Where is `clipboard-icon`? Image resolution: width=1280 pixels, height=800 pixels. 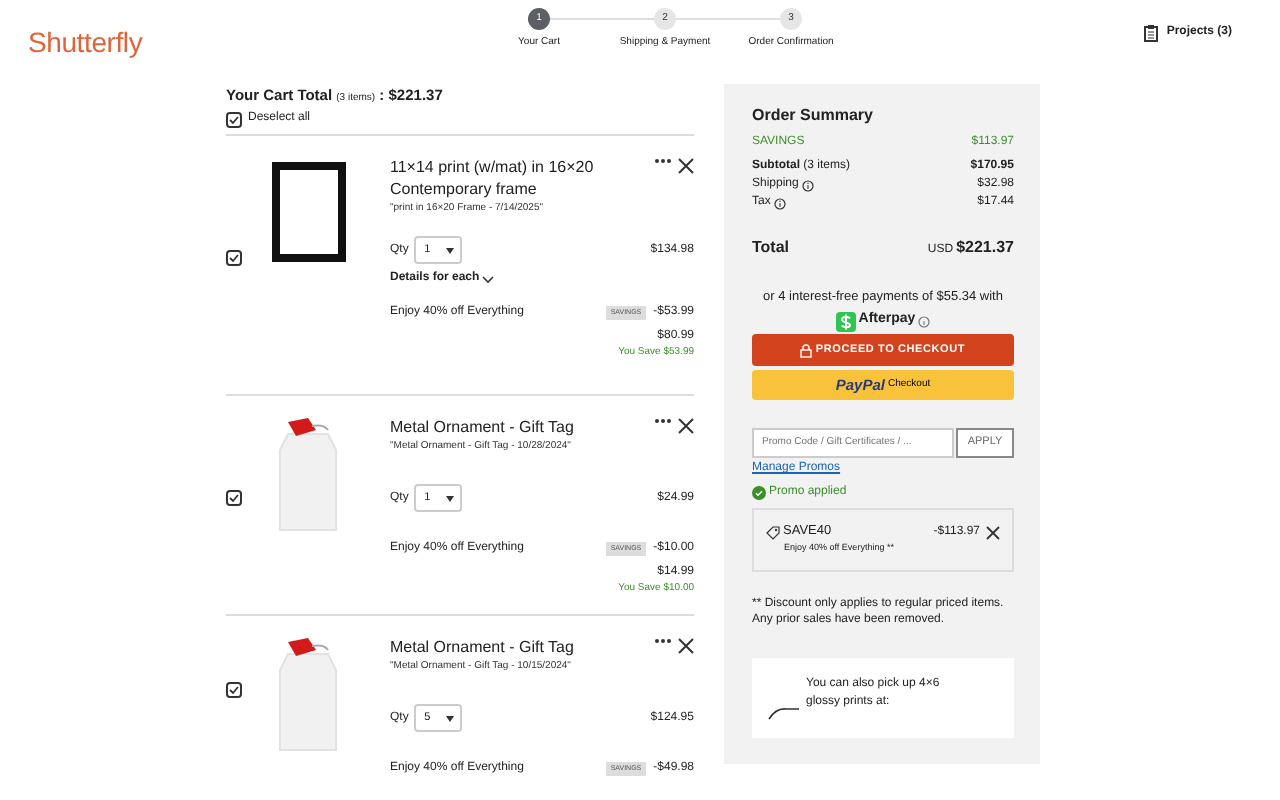 clipboard-icon is located at coordinates (1151, 33).